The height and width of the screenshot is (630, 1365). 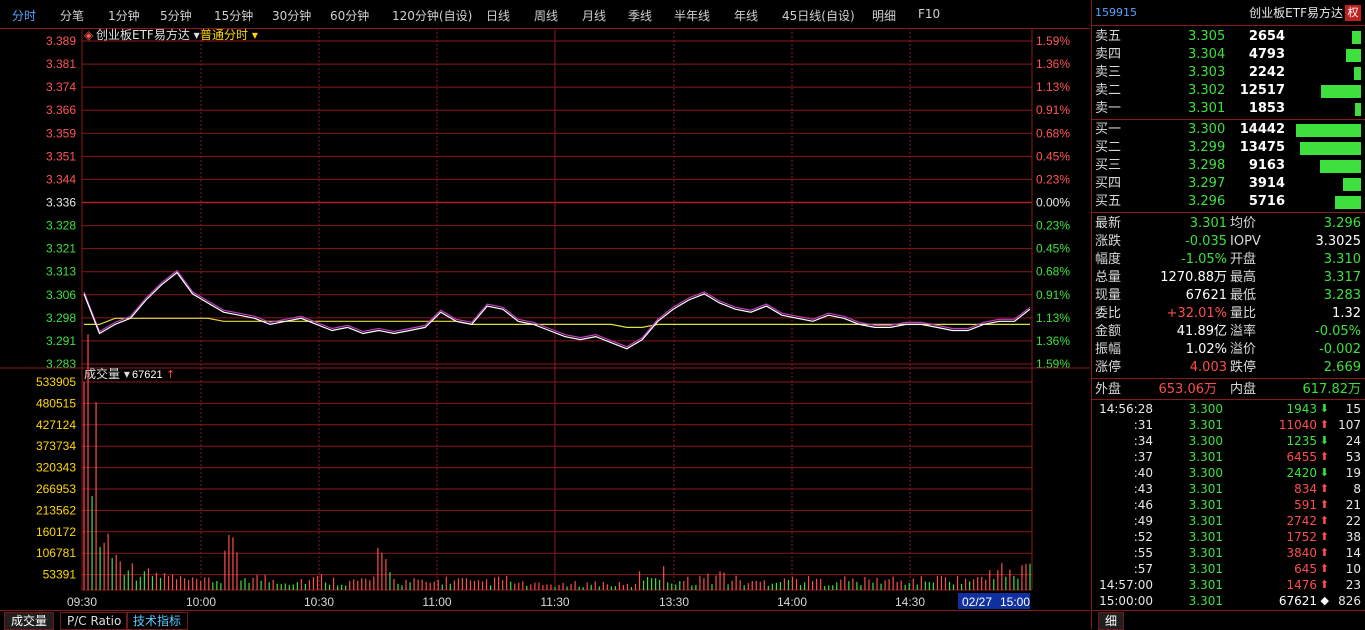 What do you see at coordinates (1053, 87) in the screenshot?
I see `pct-tick-label: 1.13%` at bounding box center [1053, 87].